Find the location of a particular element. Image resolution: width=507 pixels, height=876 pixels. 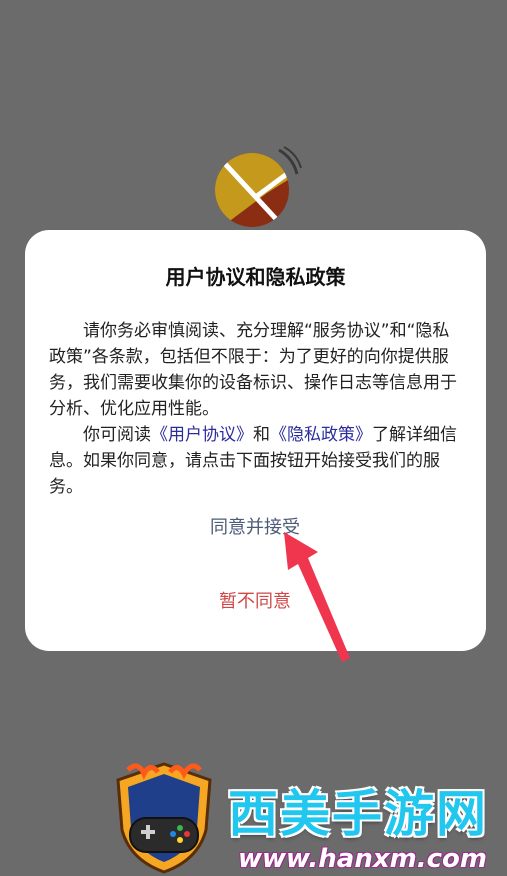

user-agreement-link: 《用户协议》 is located at coordinates (202, 435).